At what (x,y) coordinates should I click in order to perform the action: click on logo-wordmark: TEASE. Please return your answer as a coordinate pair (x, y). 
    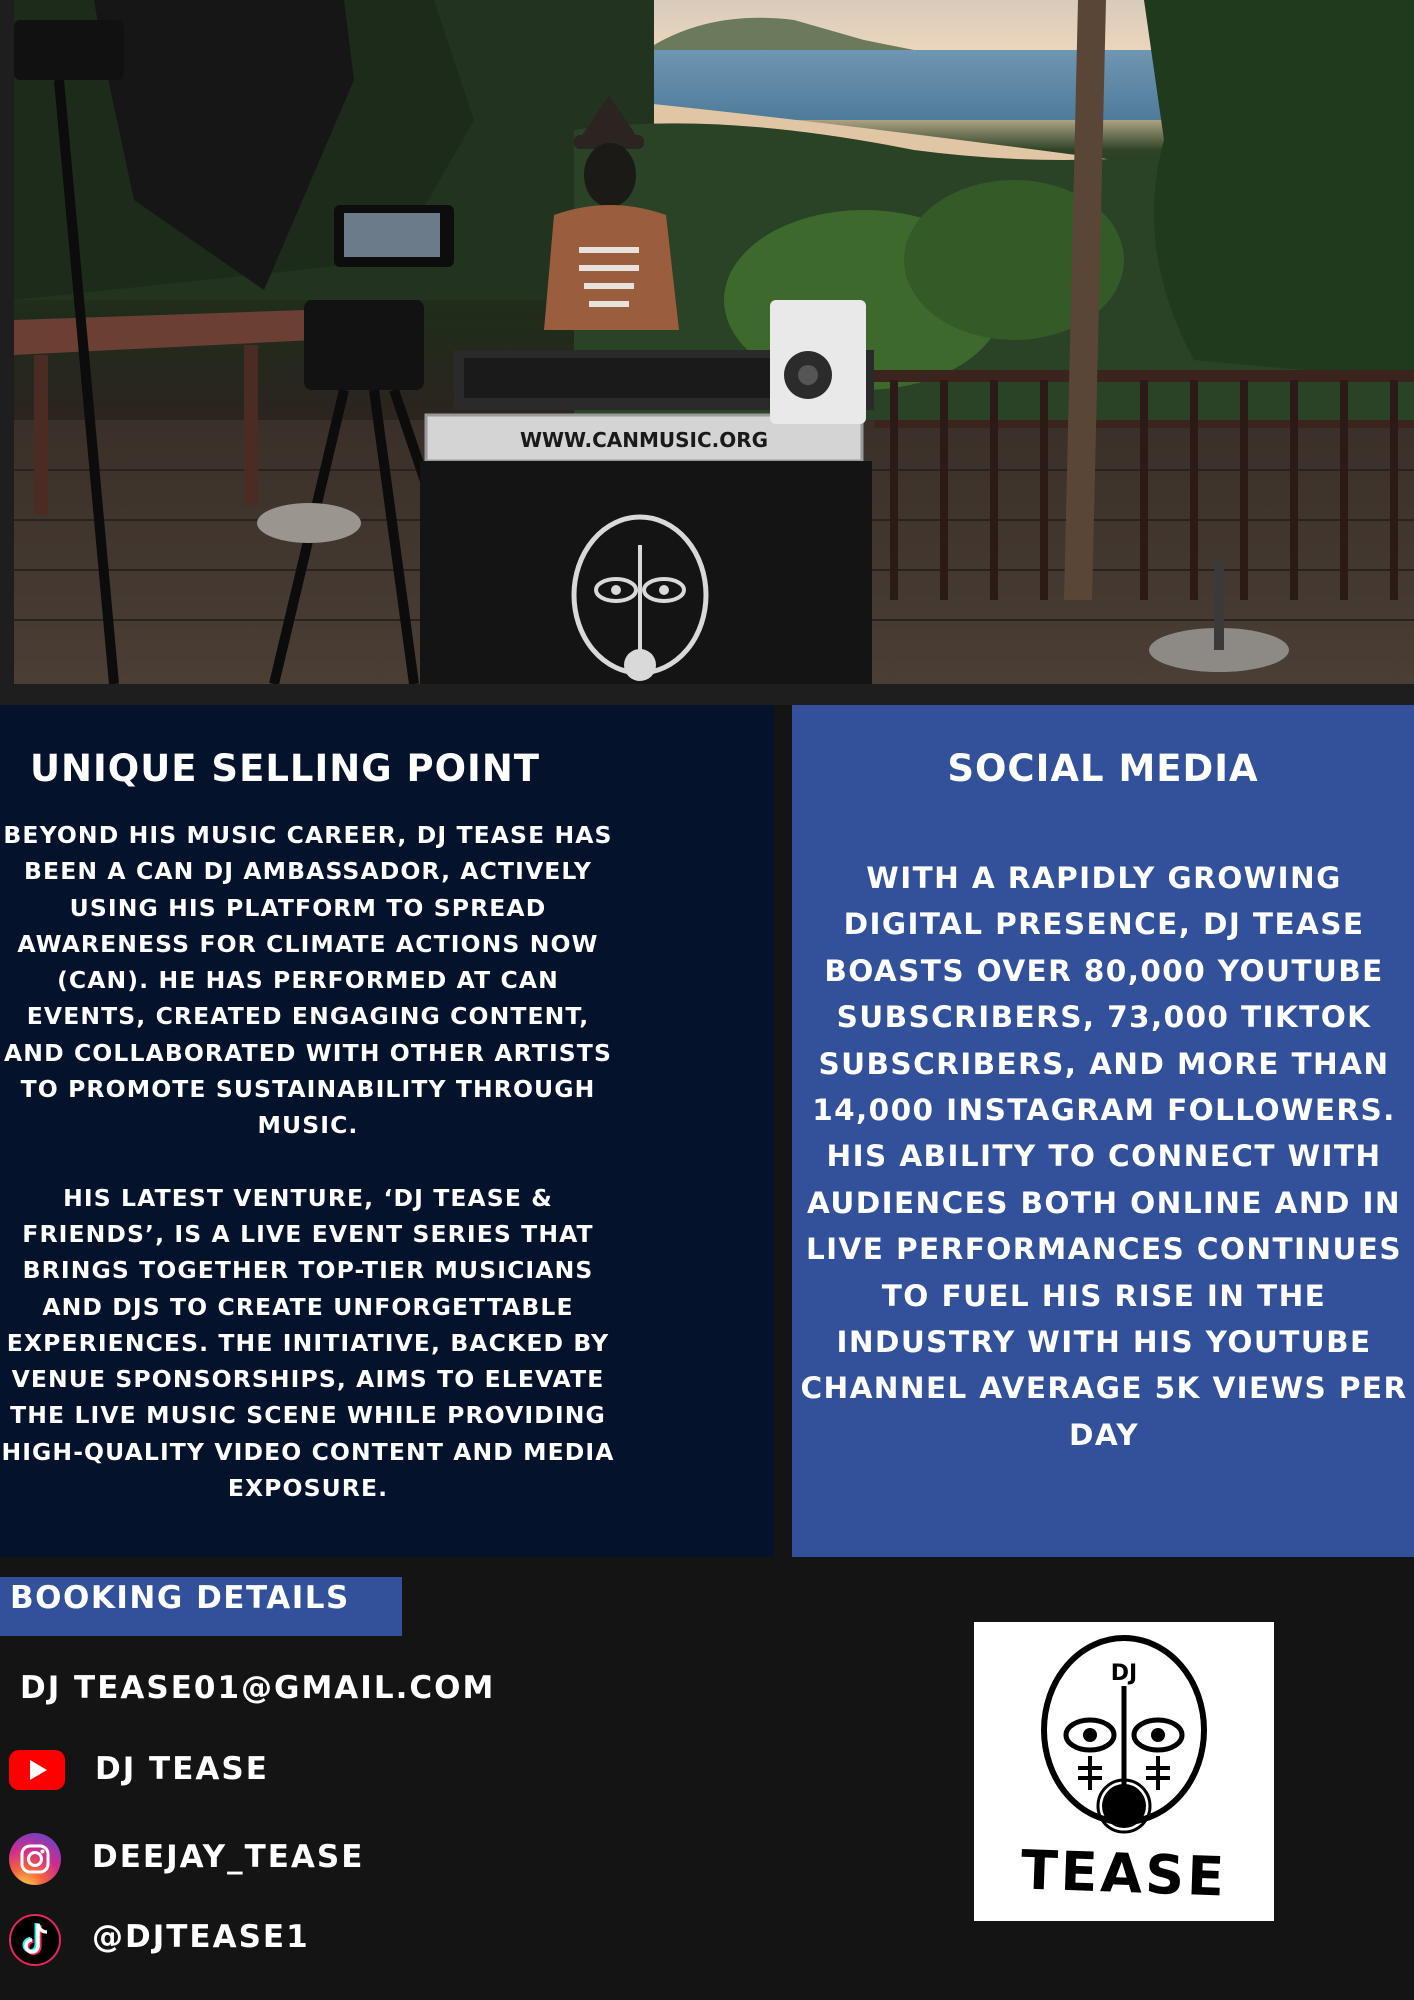
    Looking at the image, I should click on (1124, 1873).